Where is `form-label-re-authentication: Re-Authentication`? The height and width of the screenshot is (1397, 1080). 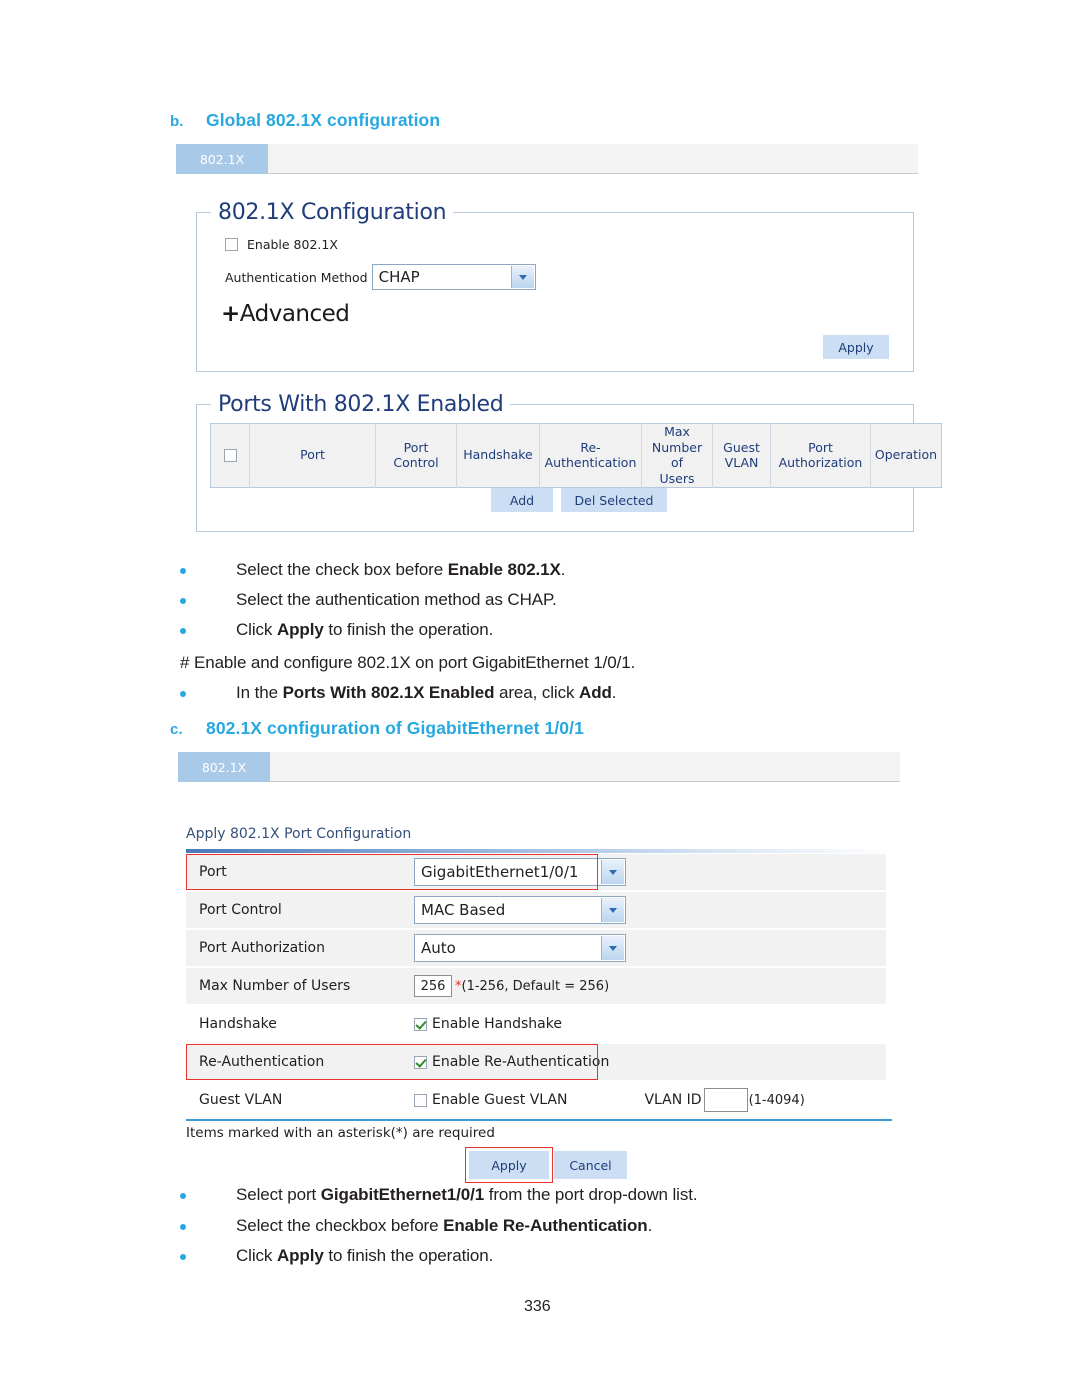 form-label-re-authentication: Re-Authentication is located at coordinates (262, 1062).